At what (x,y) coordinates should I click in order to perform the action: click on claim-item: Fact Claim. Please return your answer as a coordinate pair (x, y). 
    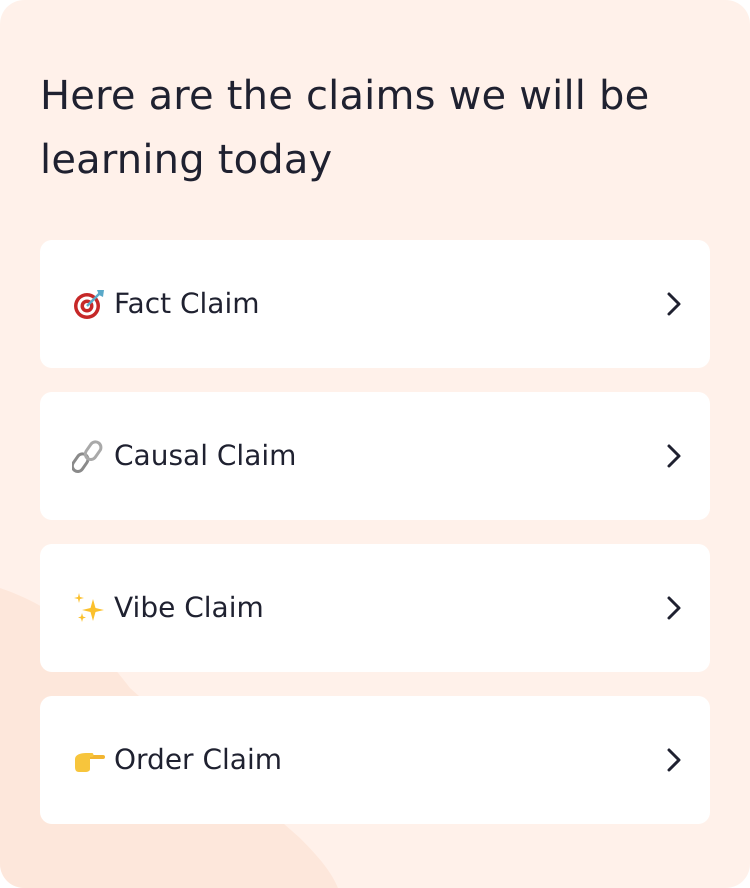
    Looking at the image, I should click on (375, 304).